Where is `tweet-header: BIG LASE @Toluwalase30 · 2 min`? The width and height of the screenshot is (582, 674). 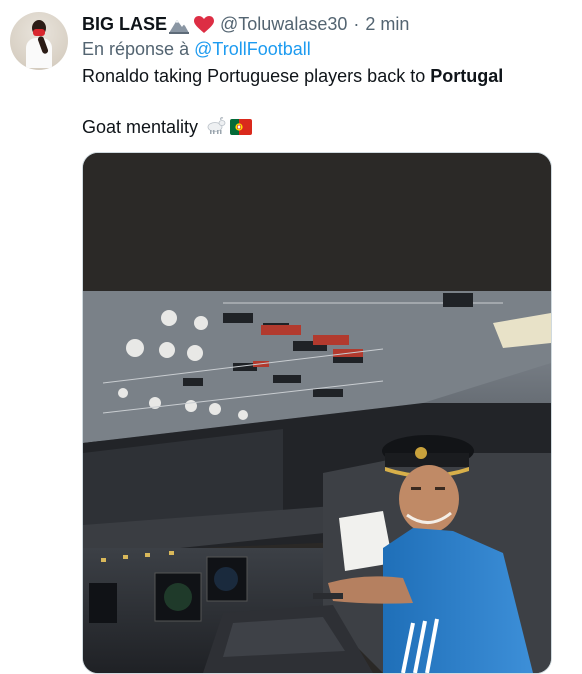
tweet-header: BIG LASE @Toluwalase30 · 2 min is located at coordinates (245, 24).